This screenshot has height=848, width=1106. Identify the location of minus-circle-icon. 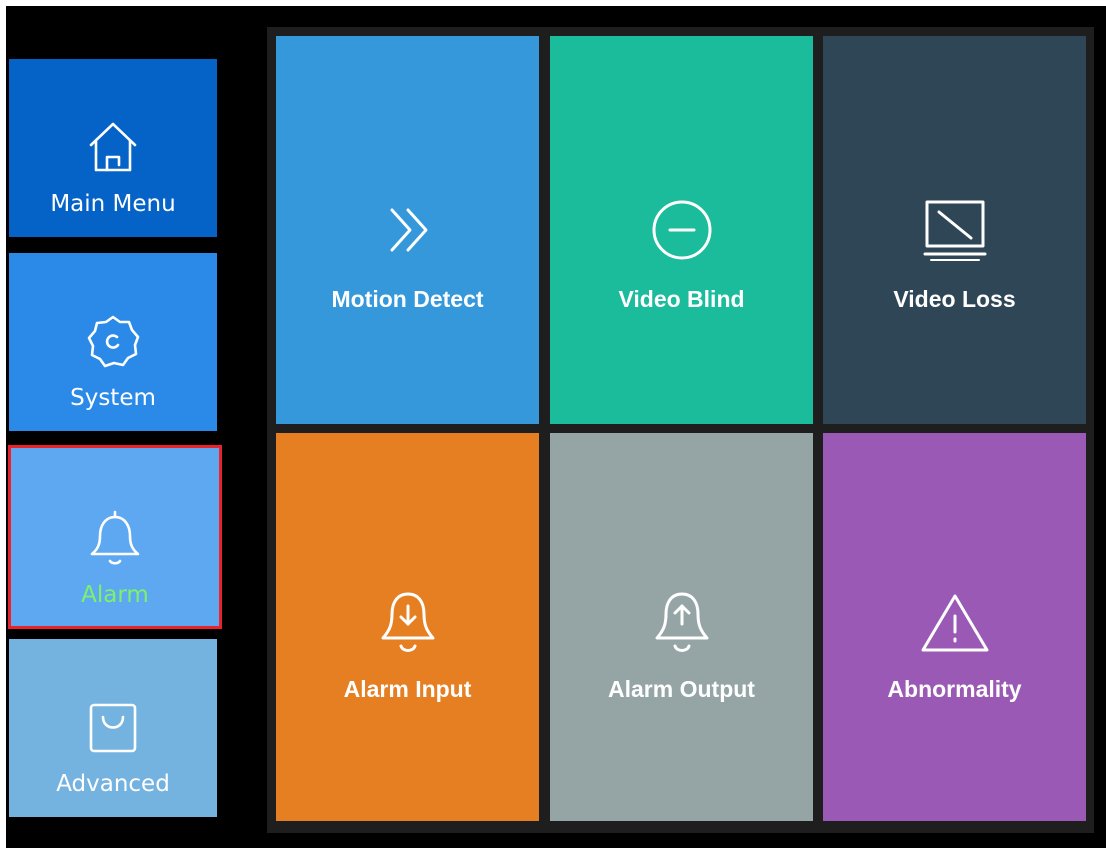
(682, 230).